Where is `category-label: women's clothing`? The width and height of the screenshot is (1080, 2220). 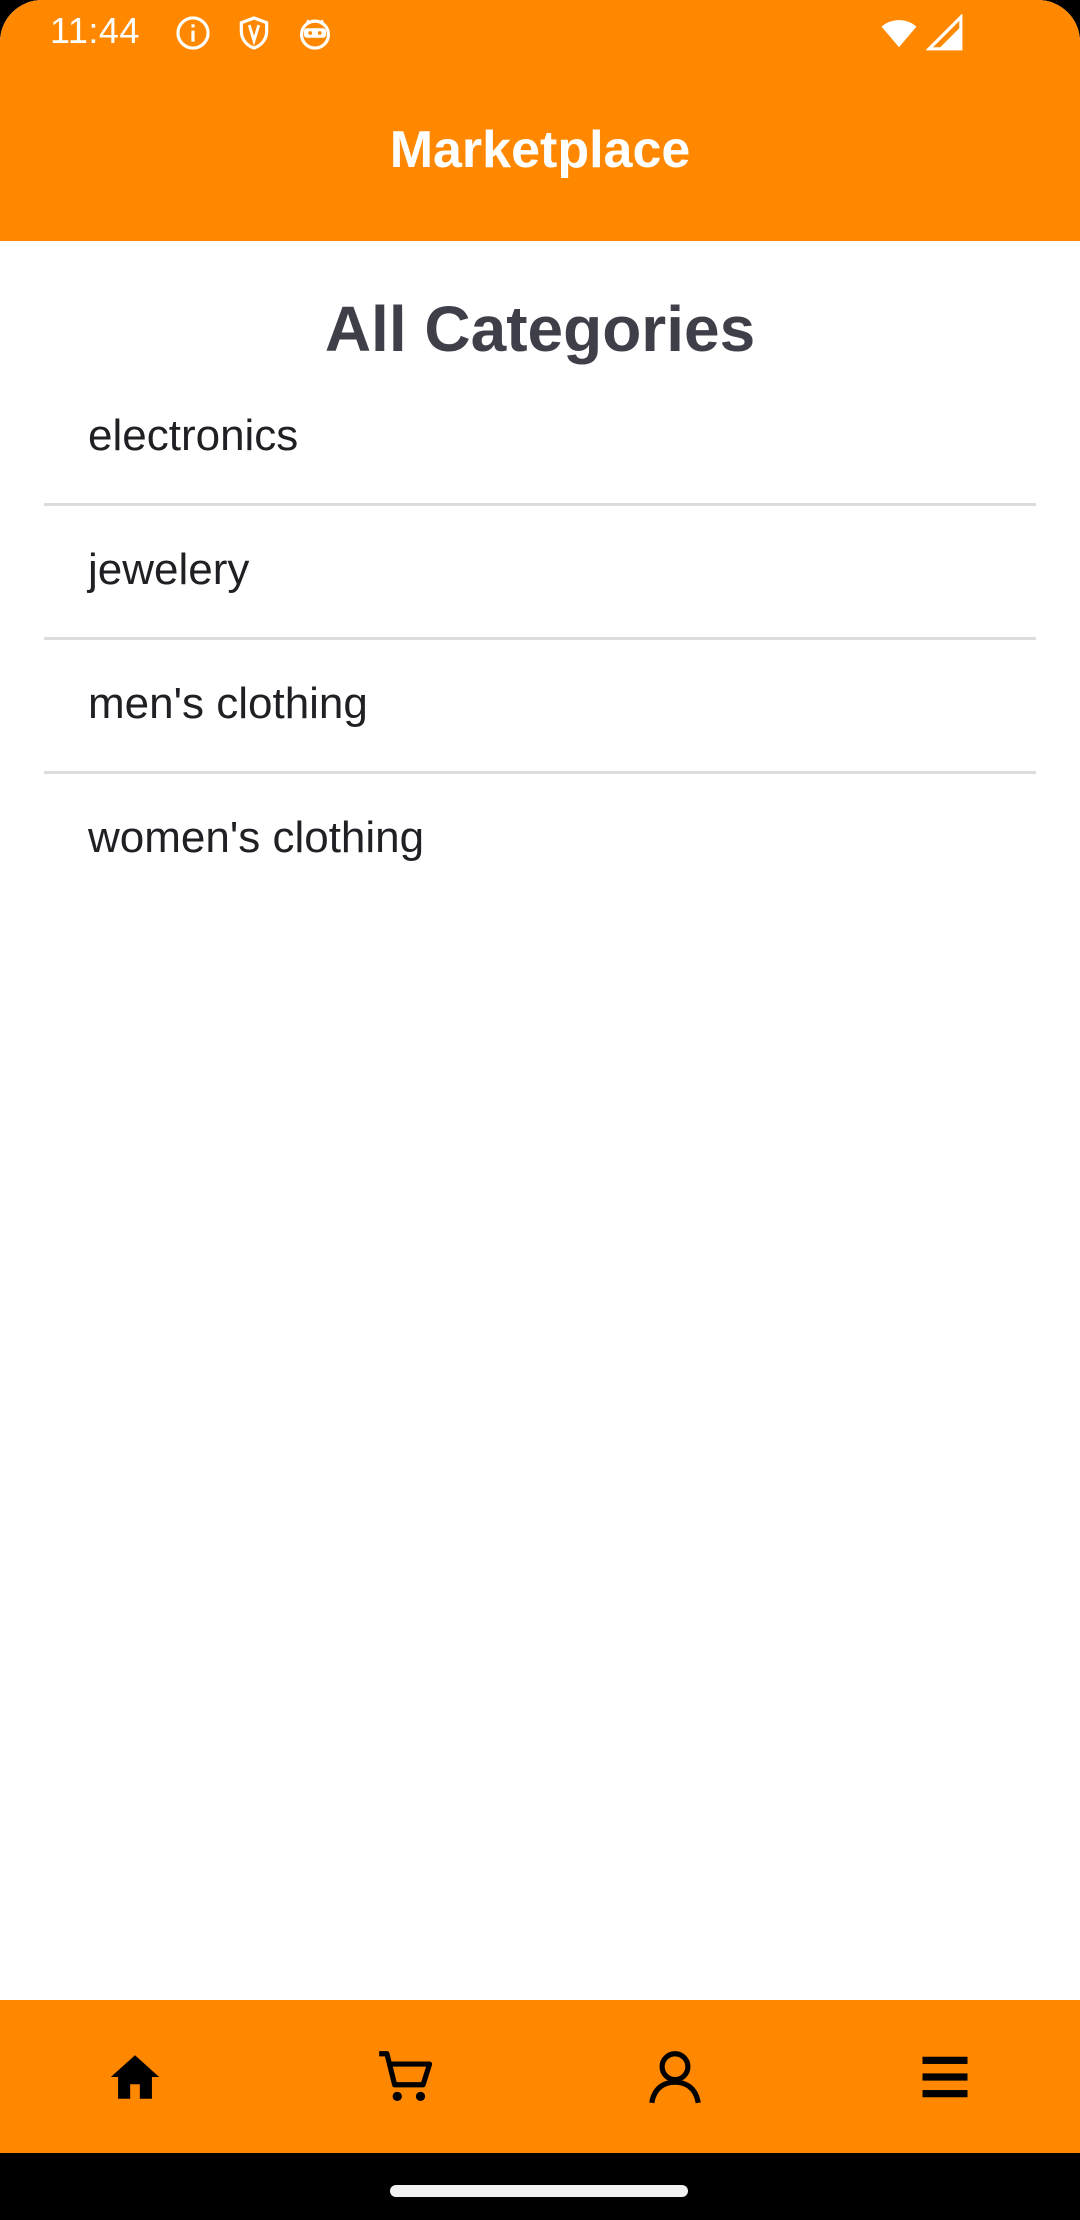
category-label: women's clothing is located at coordinates (256, 837).